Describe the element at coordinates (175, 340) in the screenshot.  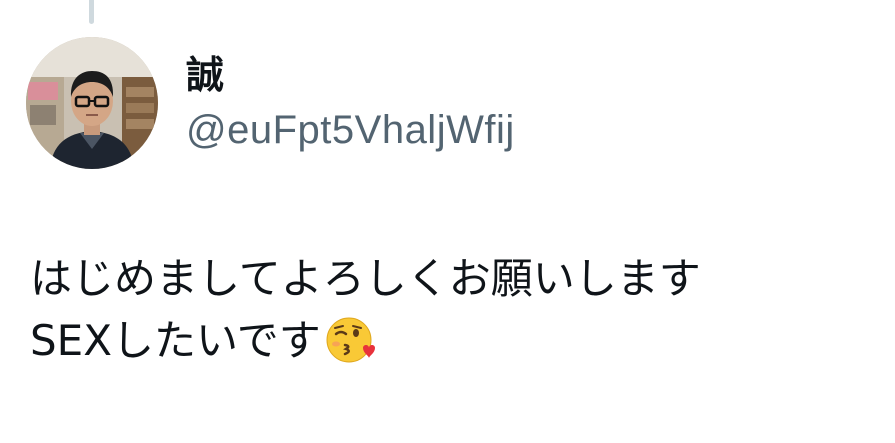
I see `tweet-text-line-2-text: SEXしたいです` at that location.